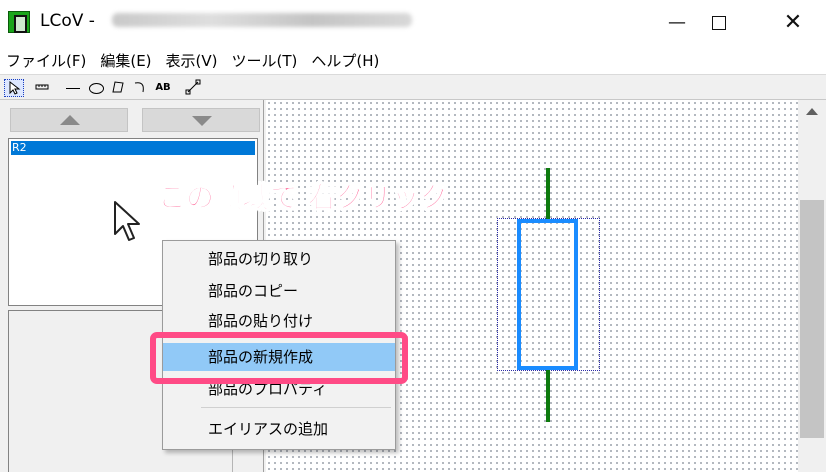 The width and height of the screenshot is (826, 472). I want to click on menu-item-add-alias: エイリアスの追加, so click(279, 429).